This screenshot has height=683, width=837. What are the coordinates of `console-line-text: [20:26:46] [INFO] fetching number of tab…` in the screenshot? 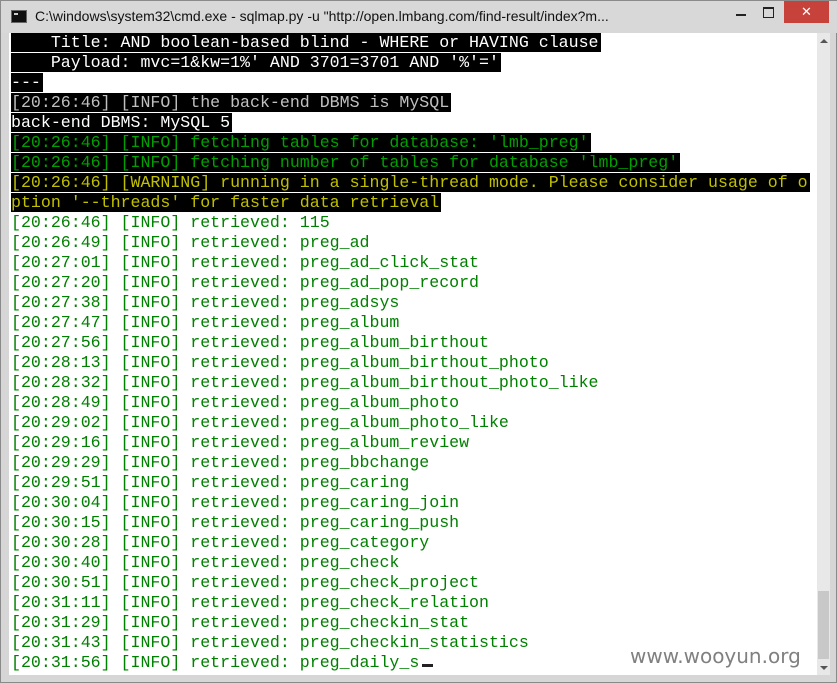 It's located at (346, 162).